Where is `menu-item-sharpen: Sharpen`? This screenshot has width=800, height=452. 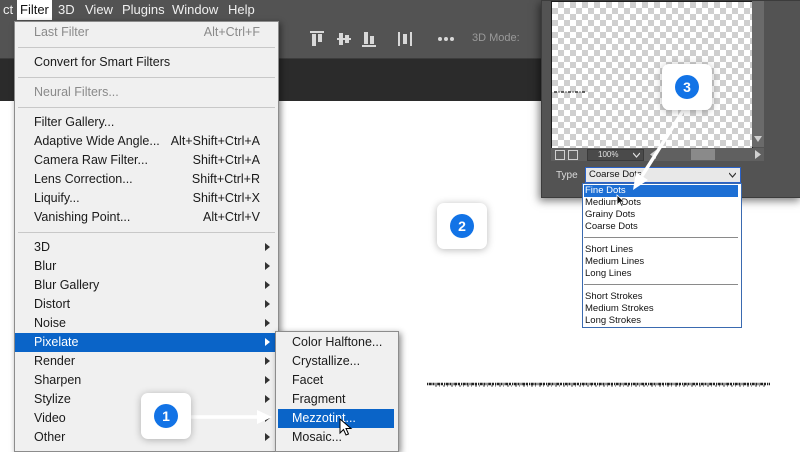
menu-item-sharpen: Sharpen is located at coordinates (146, 380).